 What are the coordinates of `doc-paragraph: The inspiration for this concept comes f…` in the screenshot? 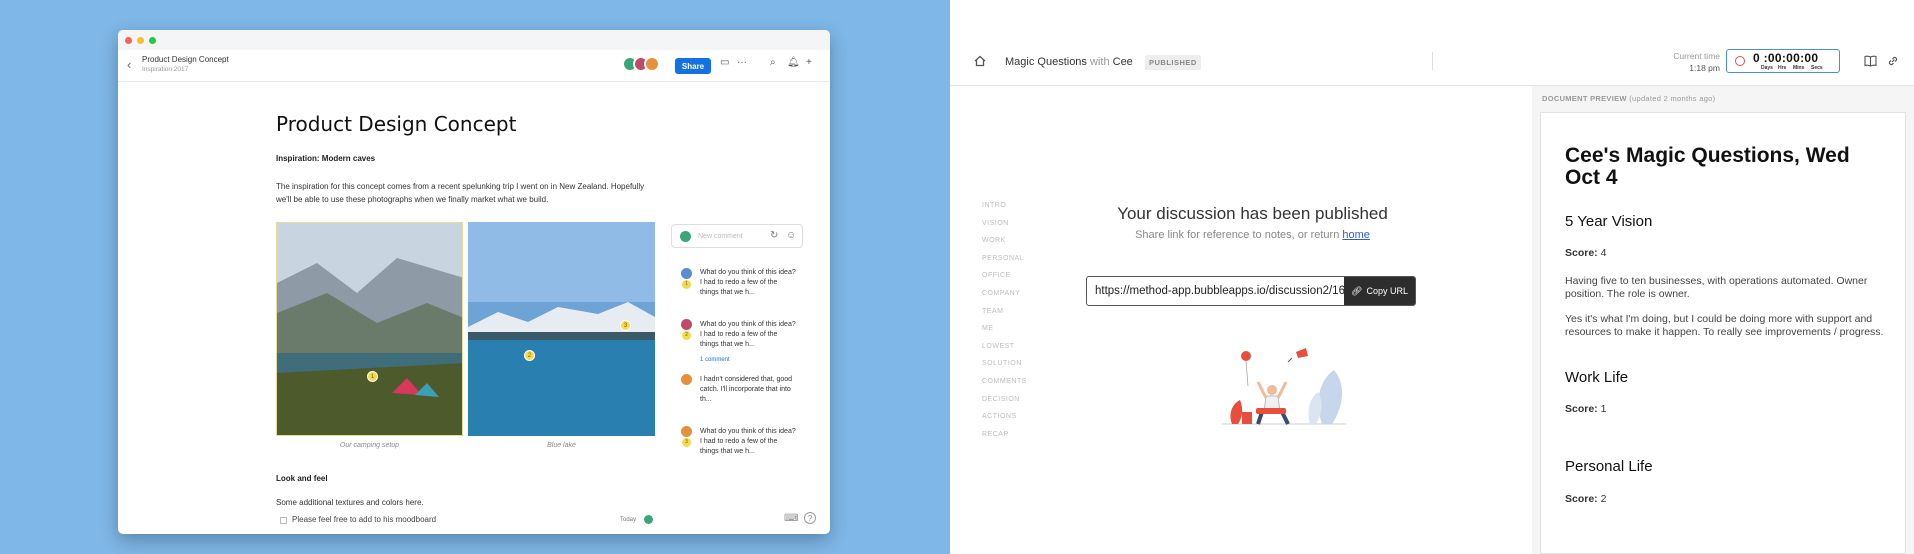 It's located at (461, 193).